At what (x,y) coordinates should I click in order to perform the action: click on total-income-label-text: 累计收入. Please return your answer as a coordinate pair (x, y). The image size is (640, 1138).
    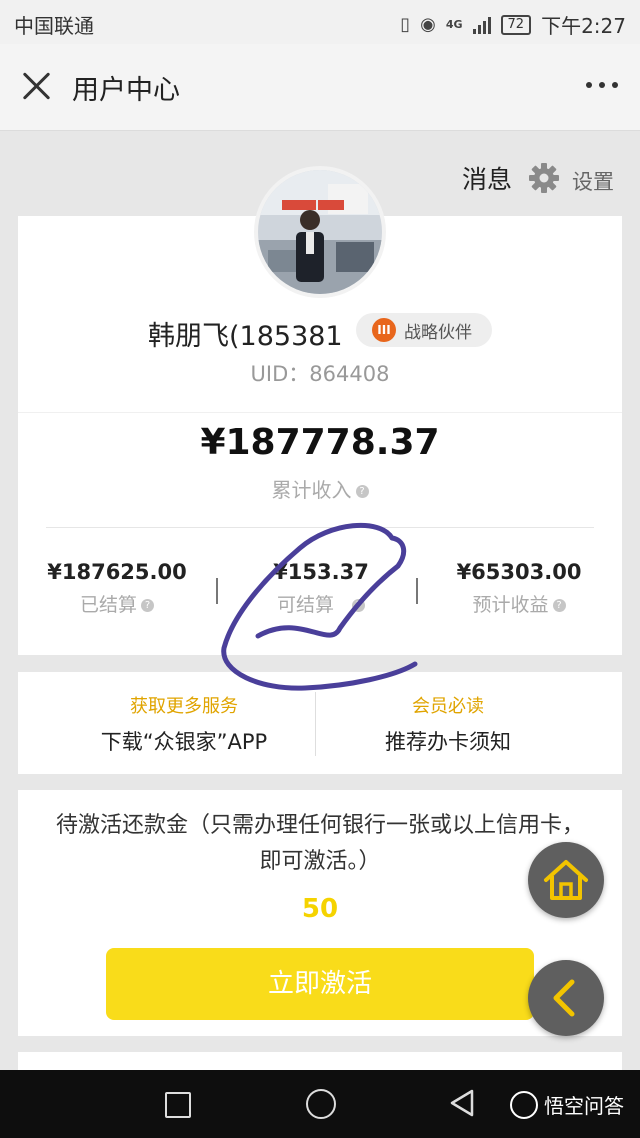
    Looking at the image, I should click on (311, 490).